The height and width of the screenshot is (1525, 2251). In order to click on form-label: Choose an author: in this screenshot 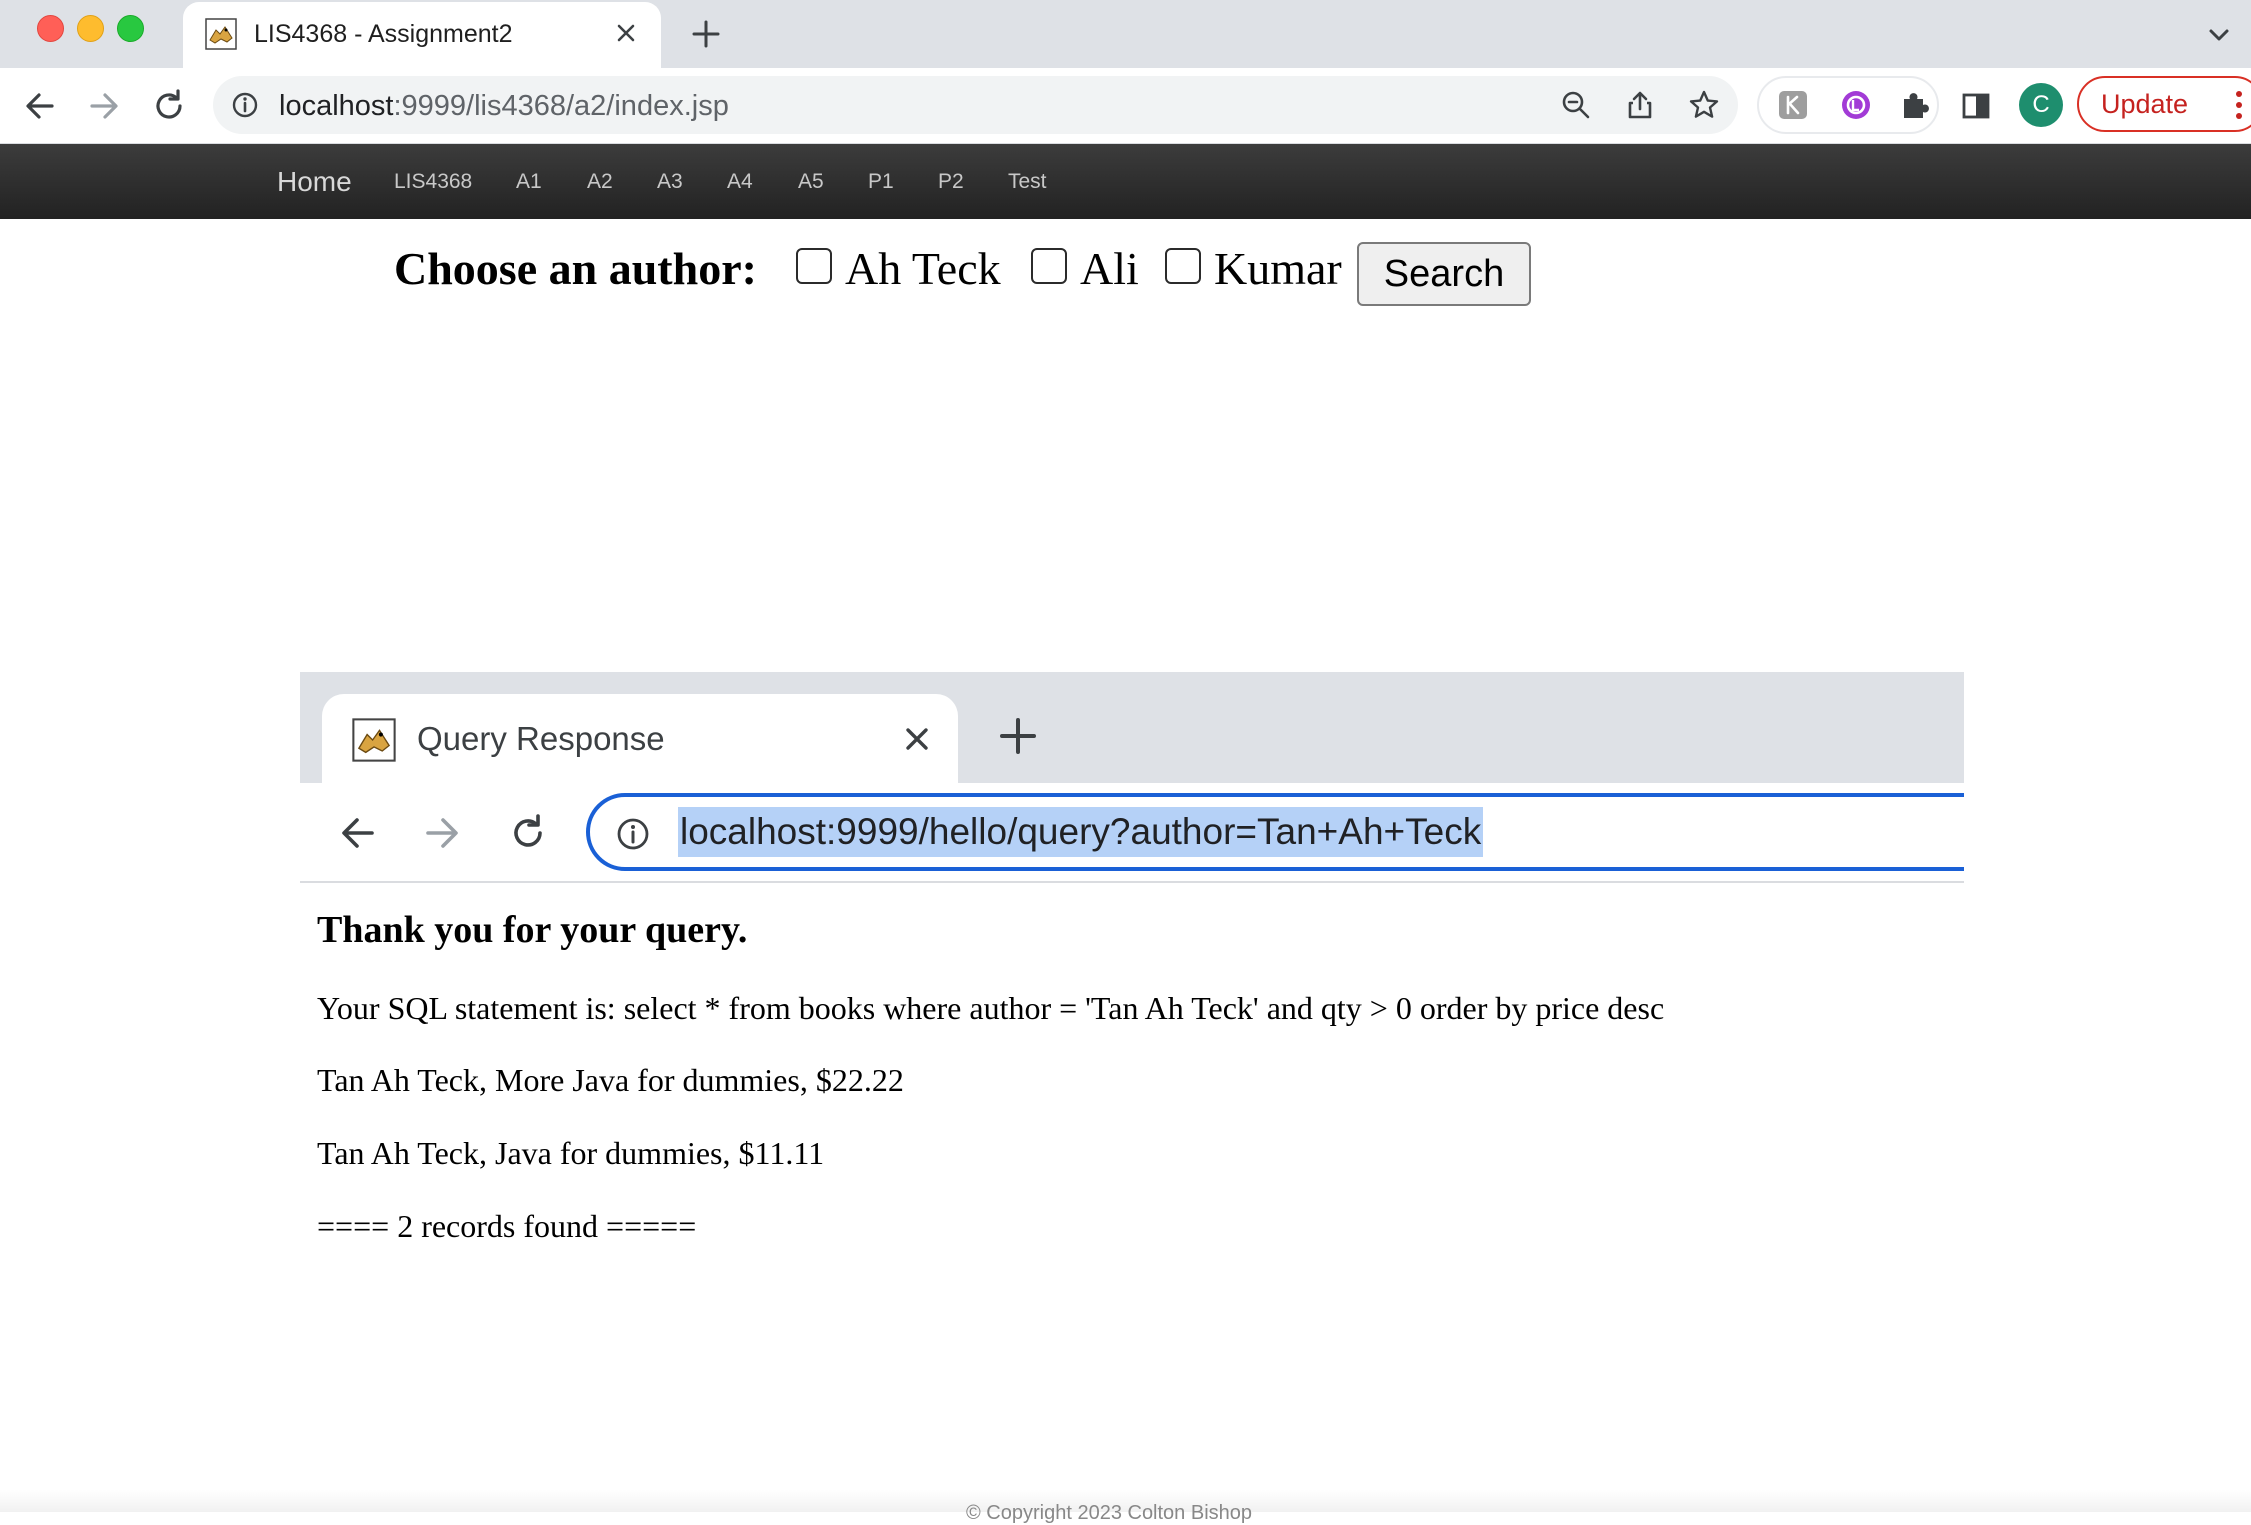, I will do `click(575, 268)`.